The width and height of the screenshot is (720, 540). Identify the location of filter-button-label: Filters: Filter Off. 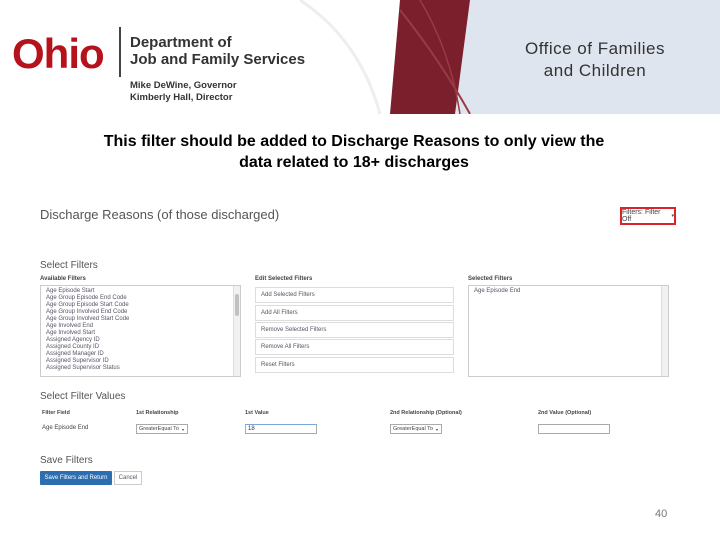
(641, 216).